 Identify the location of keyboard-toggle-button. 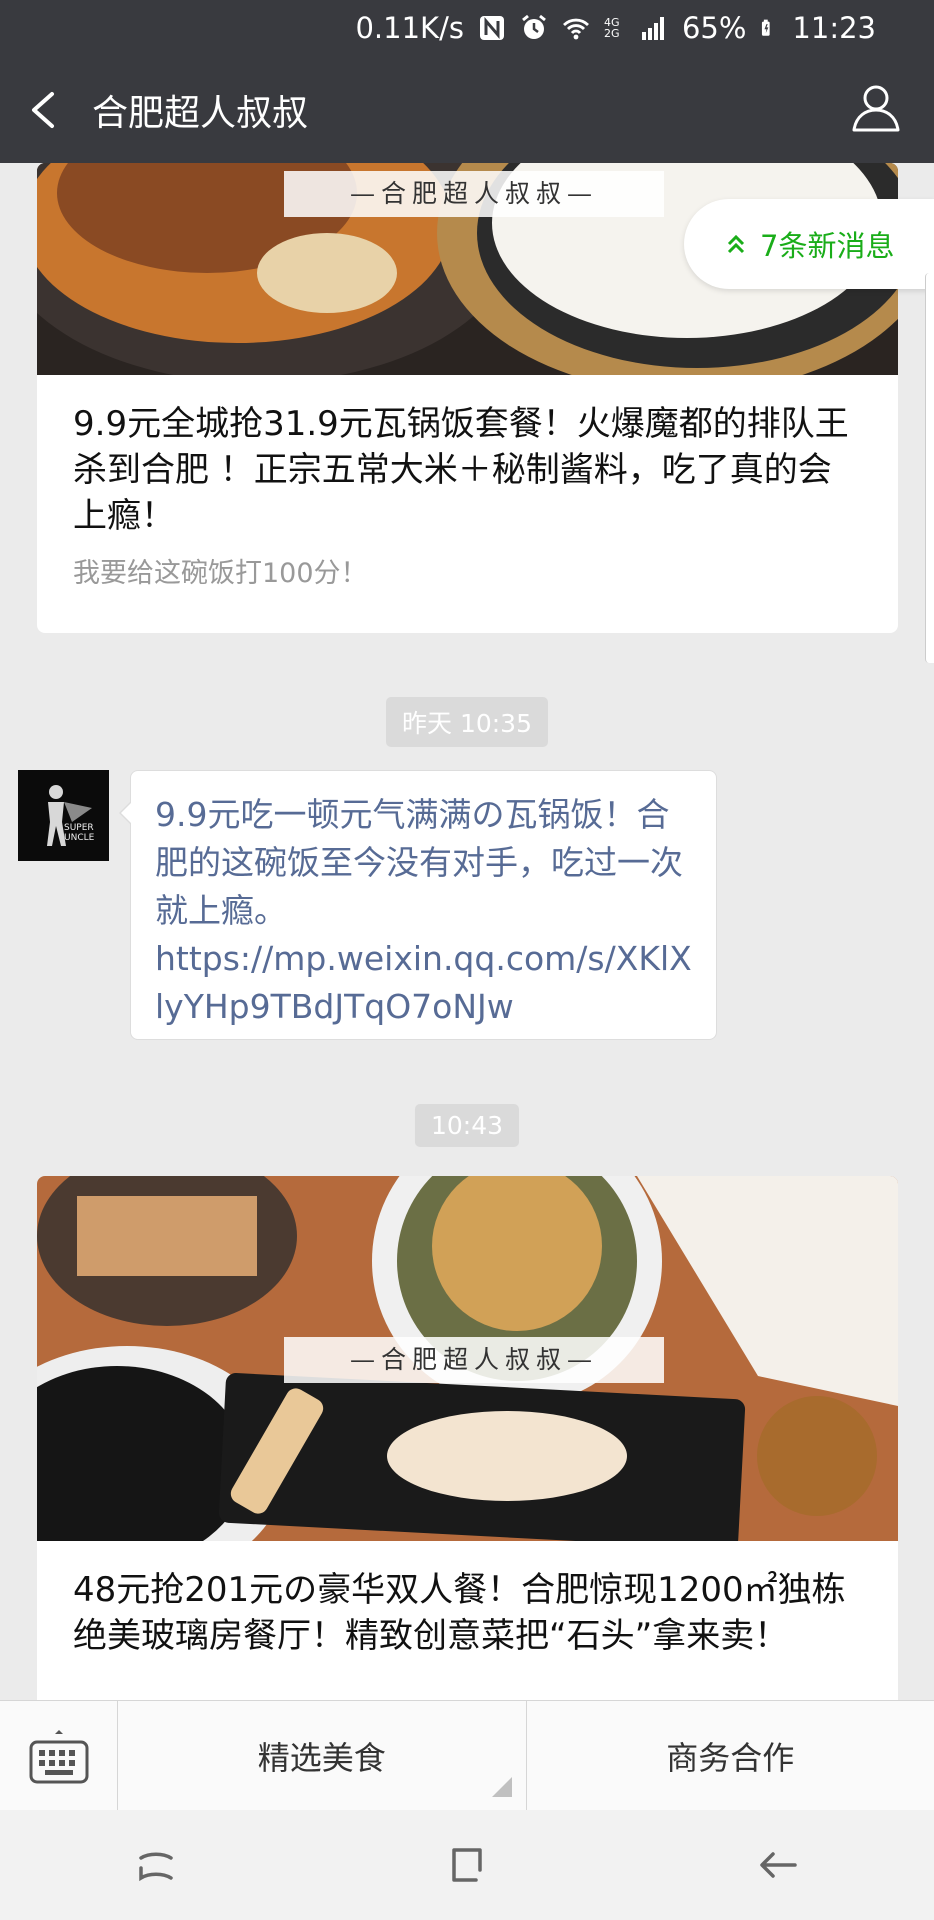
(59, 1756).